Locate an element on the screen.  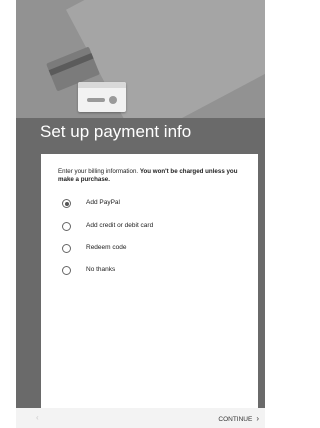
option-add-card: Add credit or debit card is located at coordinates (152, 227).